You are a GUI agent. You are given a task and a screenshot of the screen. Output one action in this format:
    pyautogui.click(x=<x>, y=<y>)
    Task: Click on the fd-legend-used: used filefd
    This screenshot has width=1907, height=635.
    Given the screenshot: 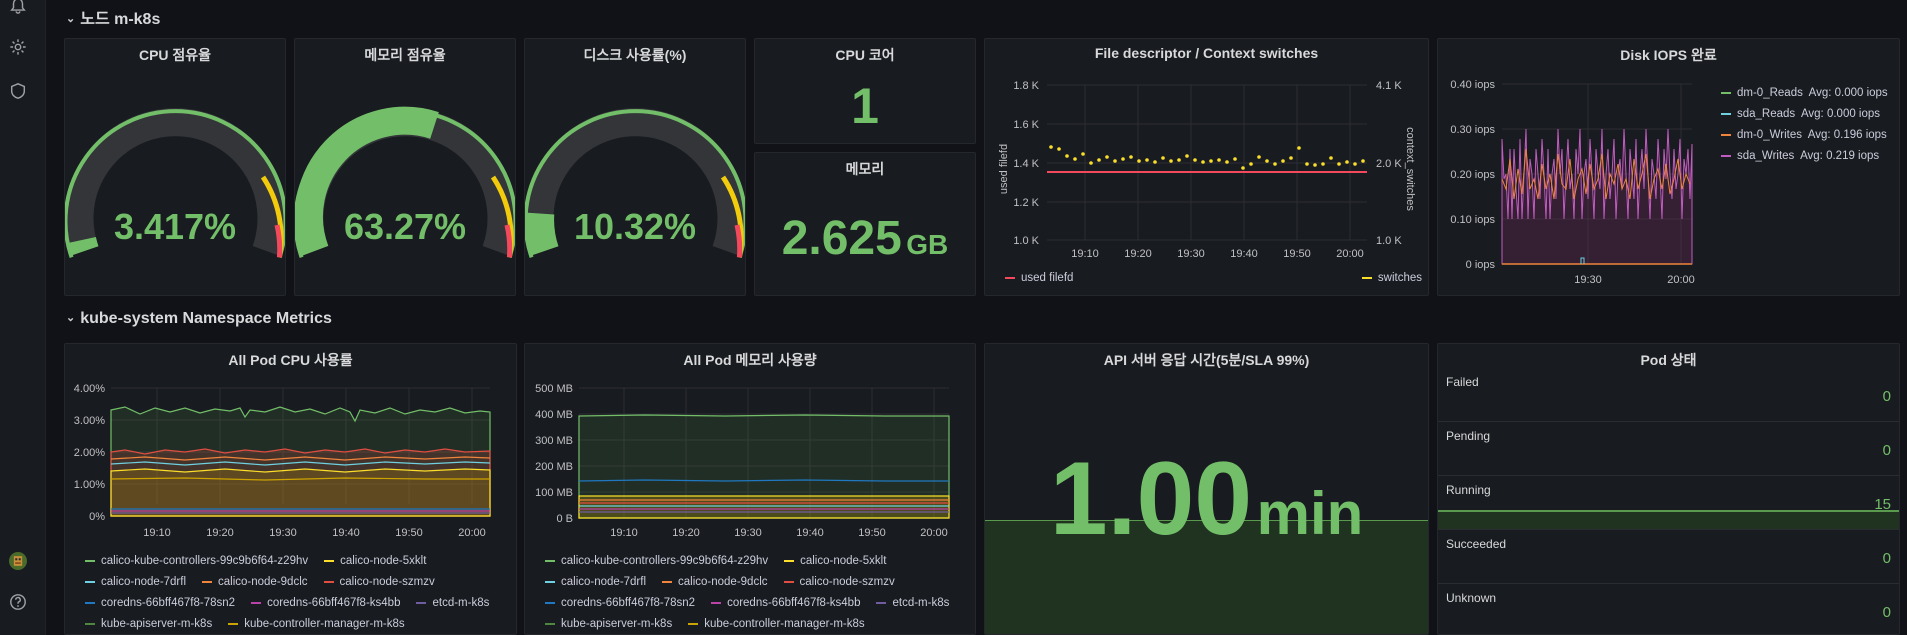 What is the action you would take?
    pyautogui.click(x=1039, y=278)
    